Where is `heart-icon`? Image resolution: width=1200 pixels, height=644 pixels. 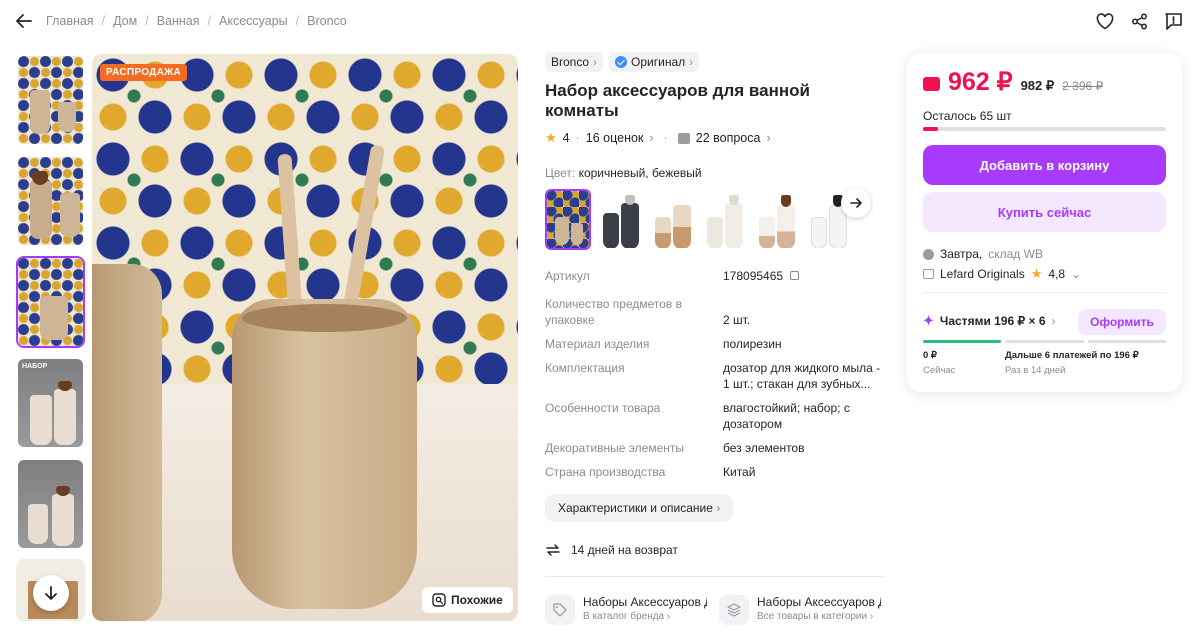
heart-icon is located at coordinates (1105, 21).